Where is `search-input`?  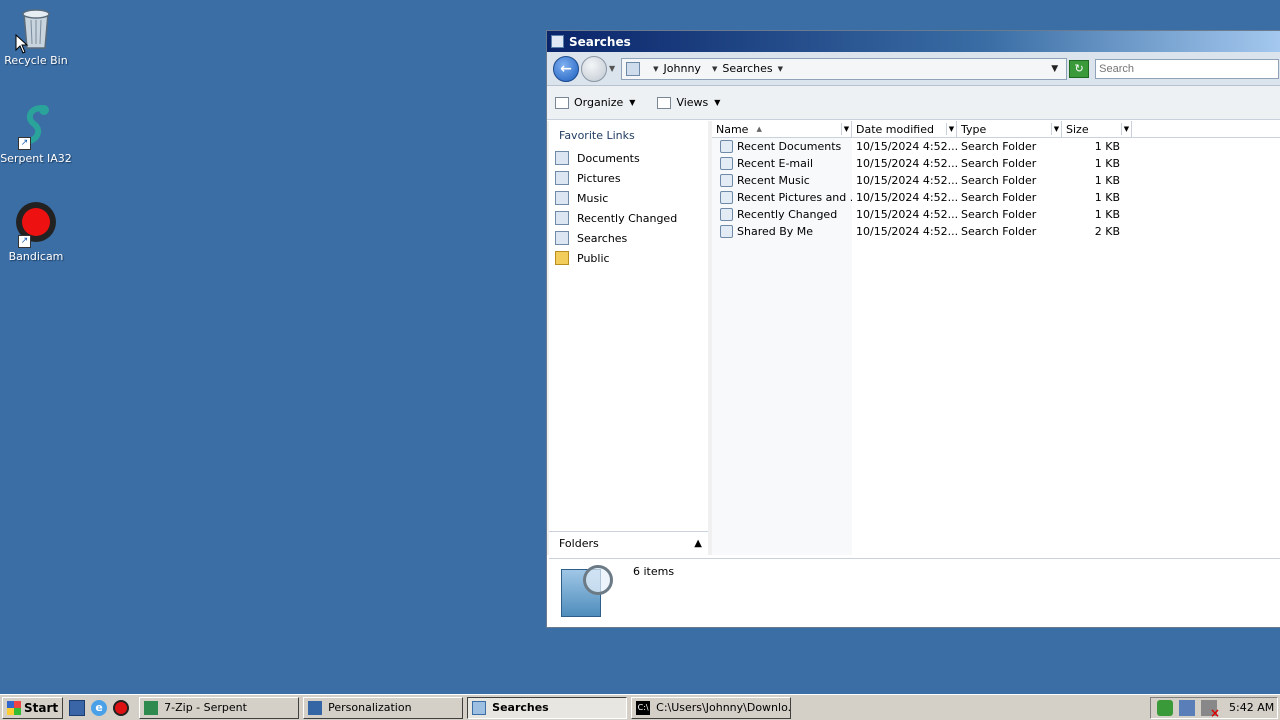 search-input is located at coordinates (1187, 68).